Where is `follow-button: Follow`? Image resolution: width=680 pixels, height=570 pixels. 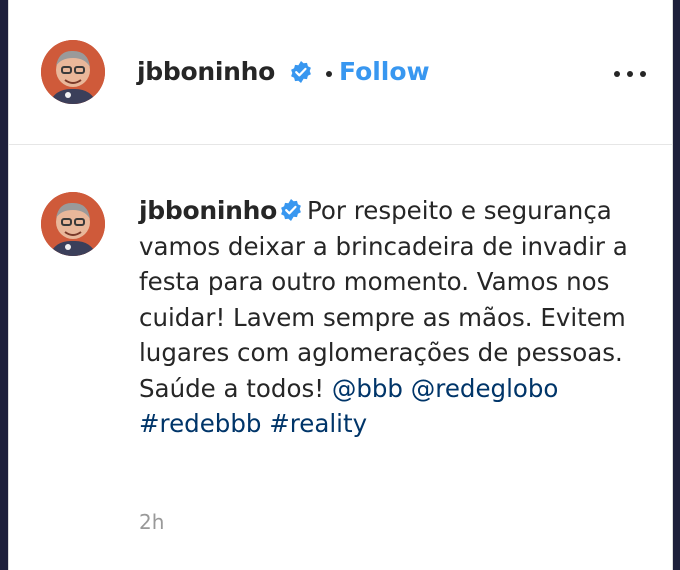
follow-button: Follow is located at coordinates (384, 72).